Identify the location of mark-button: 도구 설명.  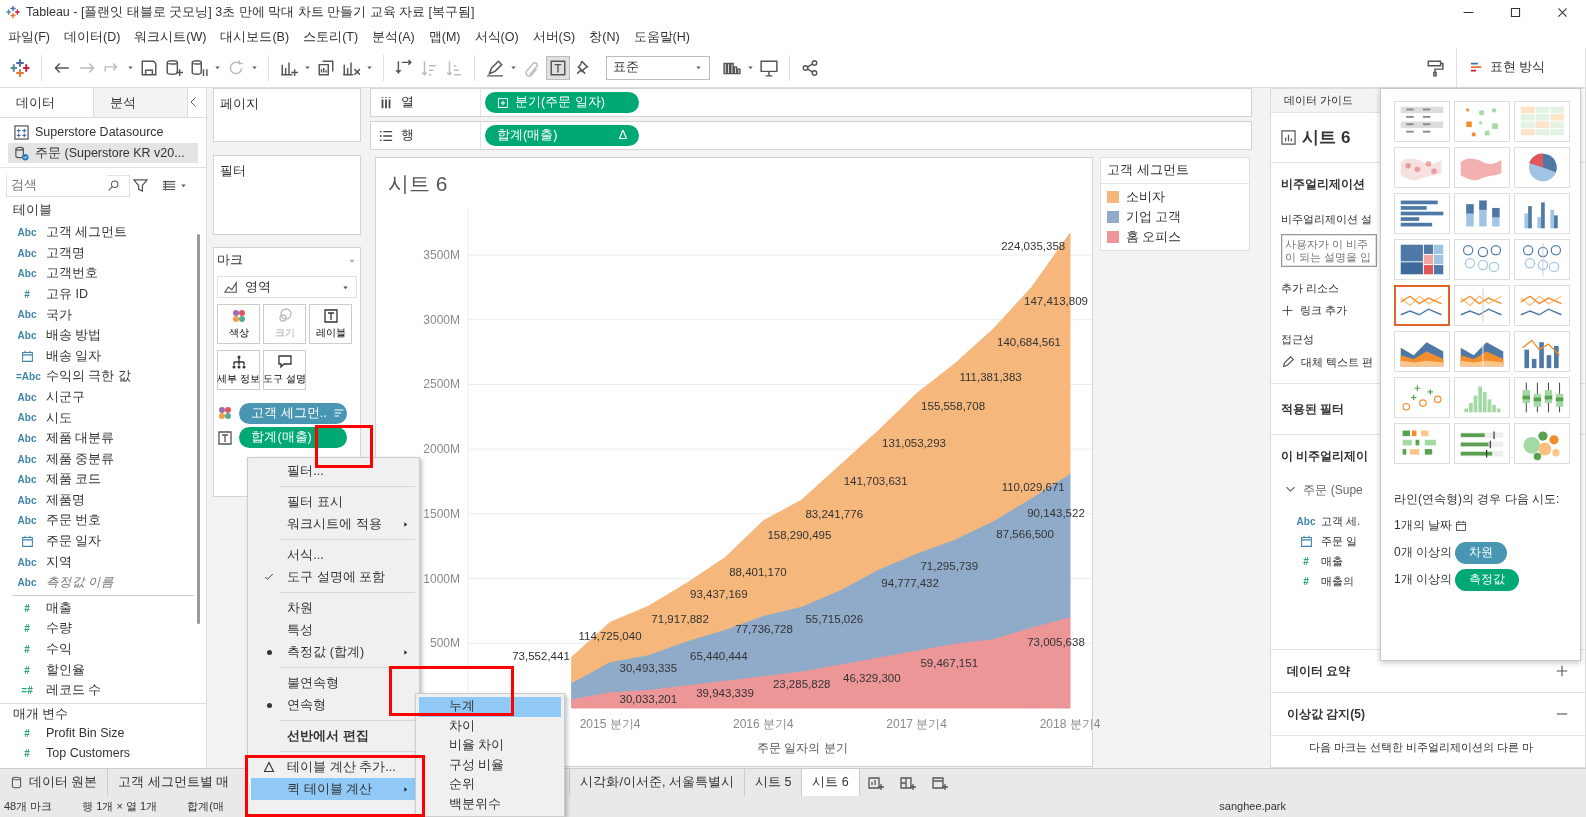
(285, 370).